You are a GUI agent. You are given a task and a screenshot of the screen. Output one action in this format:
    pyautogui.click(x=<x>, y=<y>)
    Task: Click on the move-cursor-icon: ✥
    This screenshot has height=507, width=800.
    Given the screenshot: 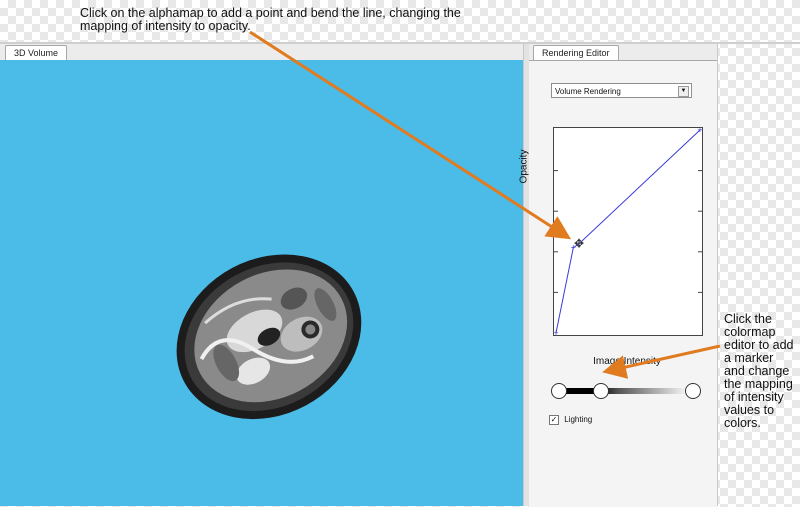 What is the action you would take?
    pyautogui.click(x=579, y=244)
    